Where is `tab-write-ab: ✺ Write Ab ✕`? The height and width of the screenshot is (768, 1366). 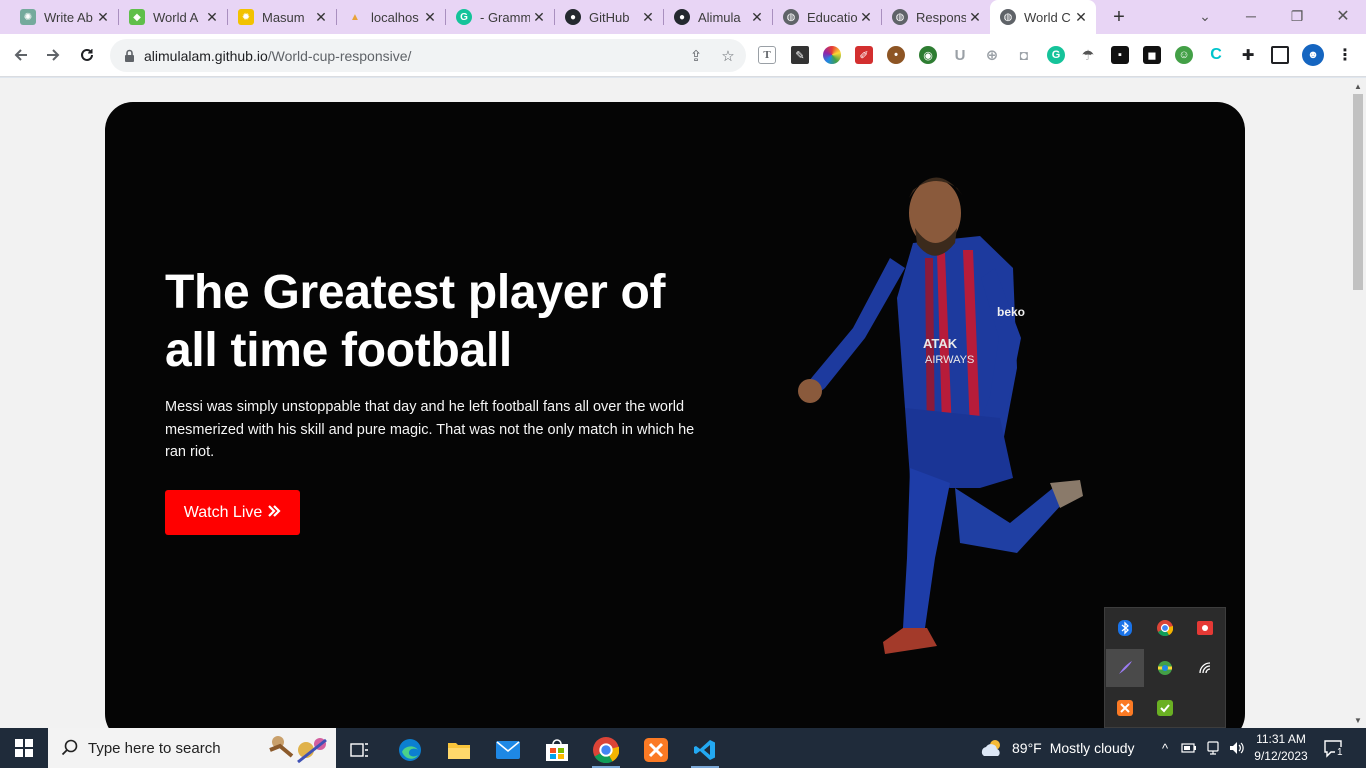
tab-write-ab: ✺ Write Ab ✕ is located at coordinates (64, 17).